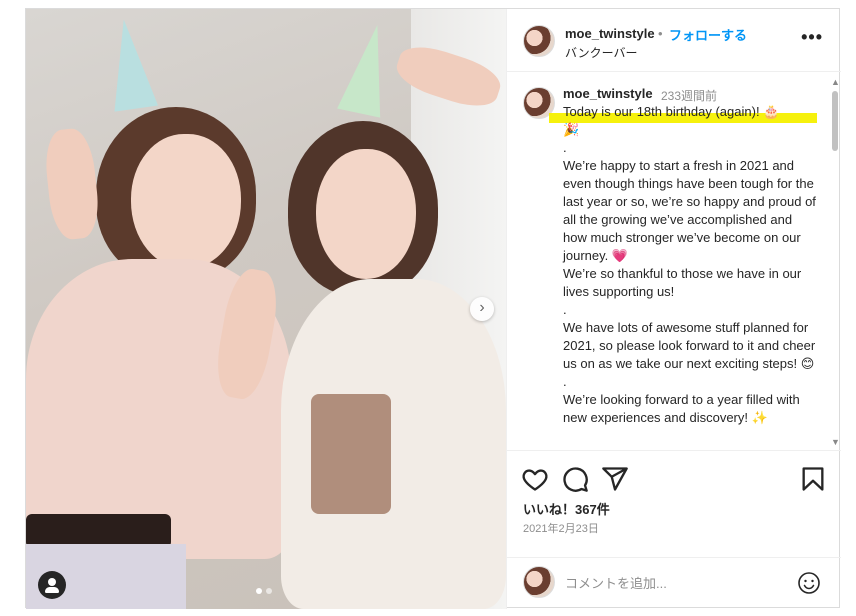 The image size is (856, 616). Describe the element at coordinates (368, 69) in the screenshot. I see `right-party-hat` at that location.